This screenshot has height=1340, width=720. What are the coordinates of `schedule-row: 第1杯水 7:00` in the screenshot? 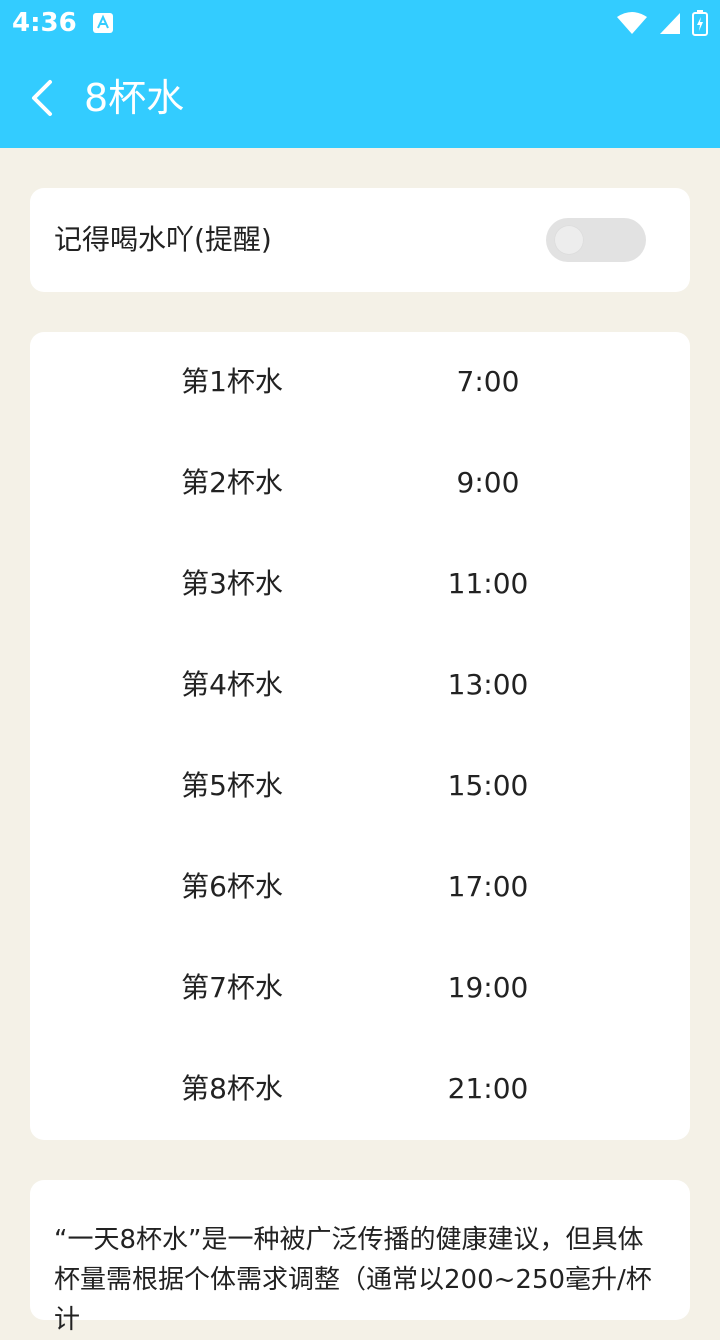 It's located at (360, 382).